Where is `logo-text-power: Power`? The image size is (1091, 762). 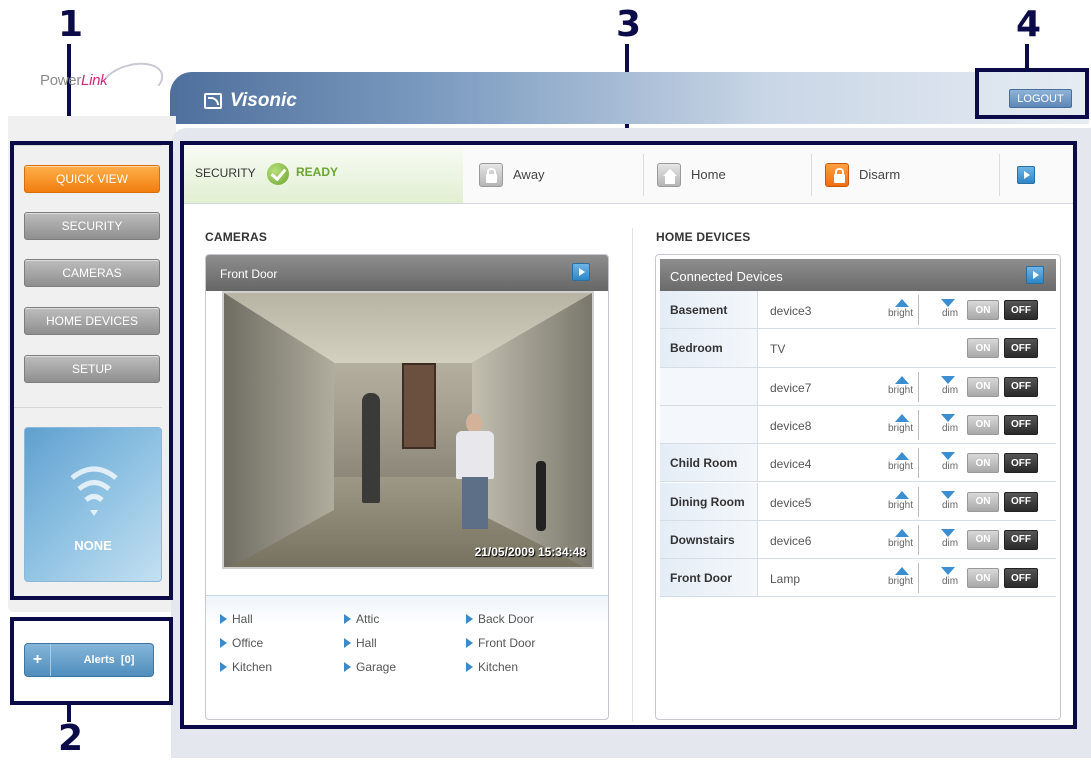 logo-text-power: Power is located at coordinates (61, 80).